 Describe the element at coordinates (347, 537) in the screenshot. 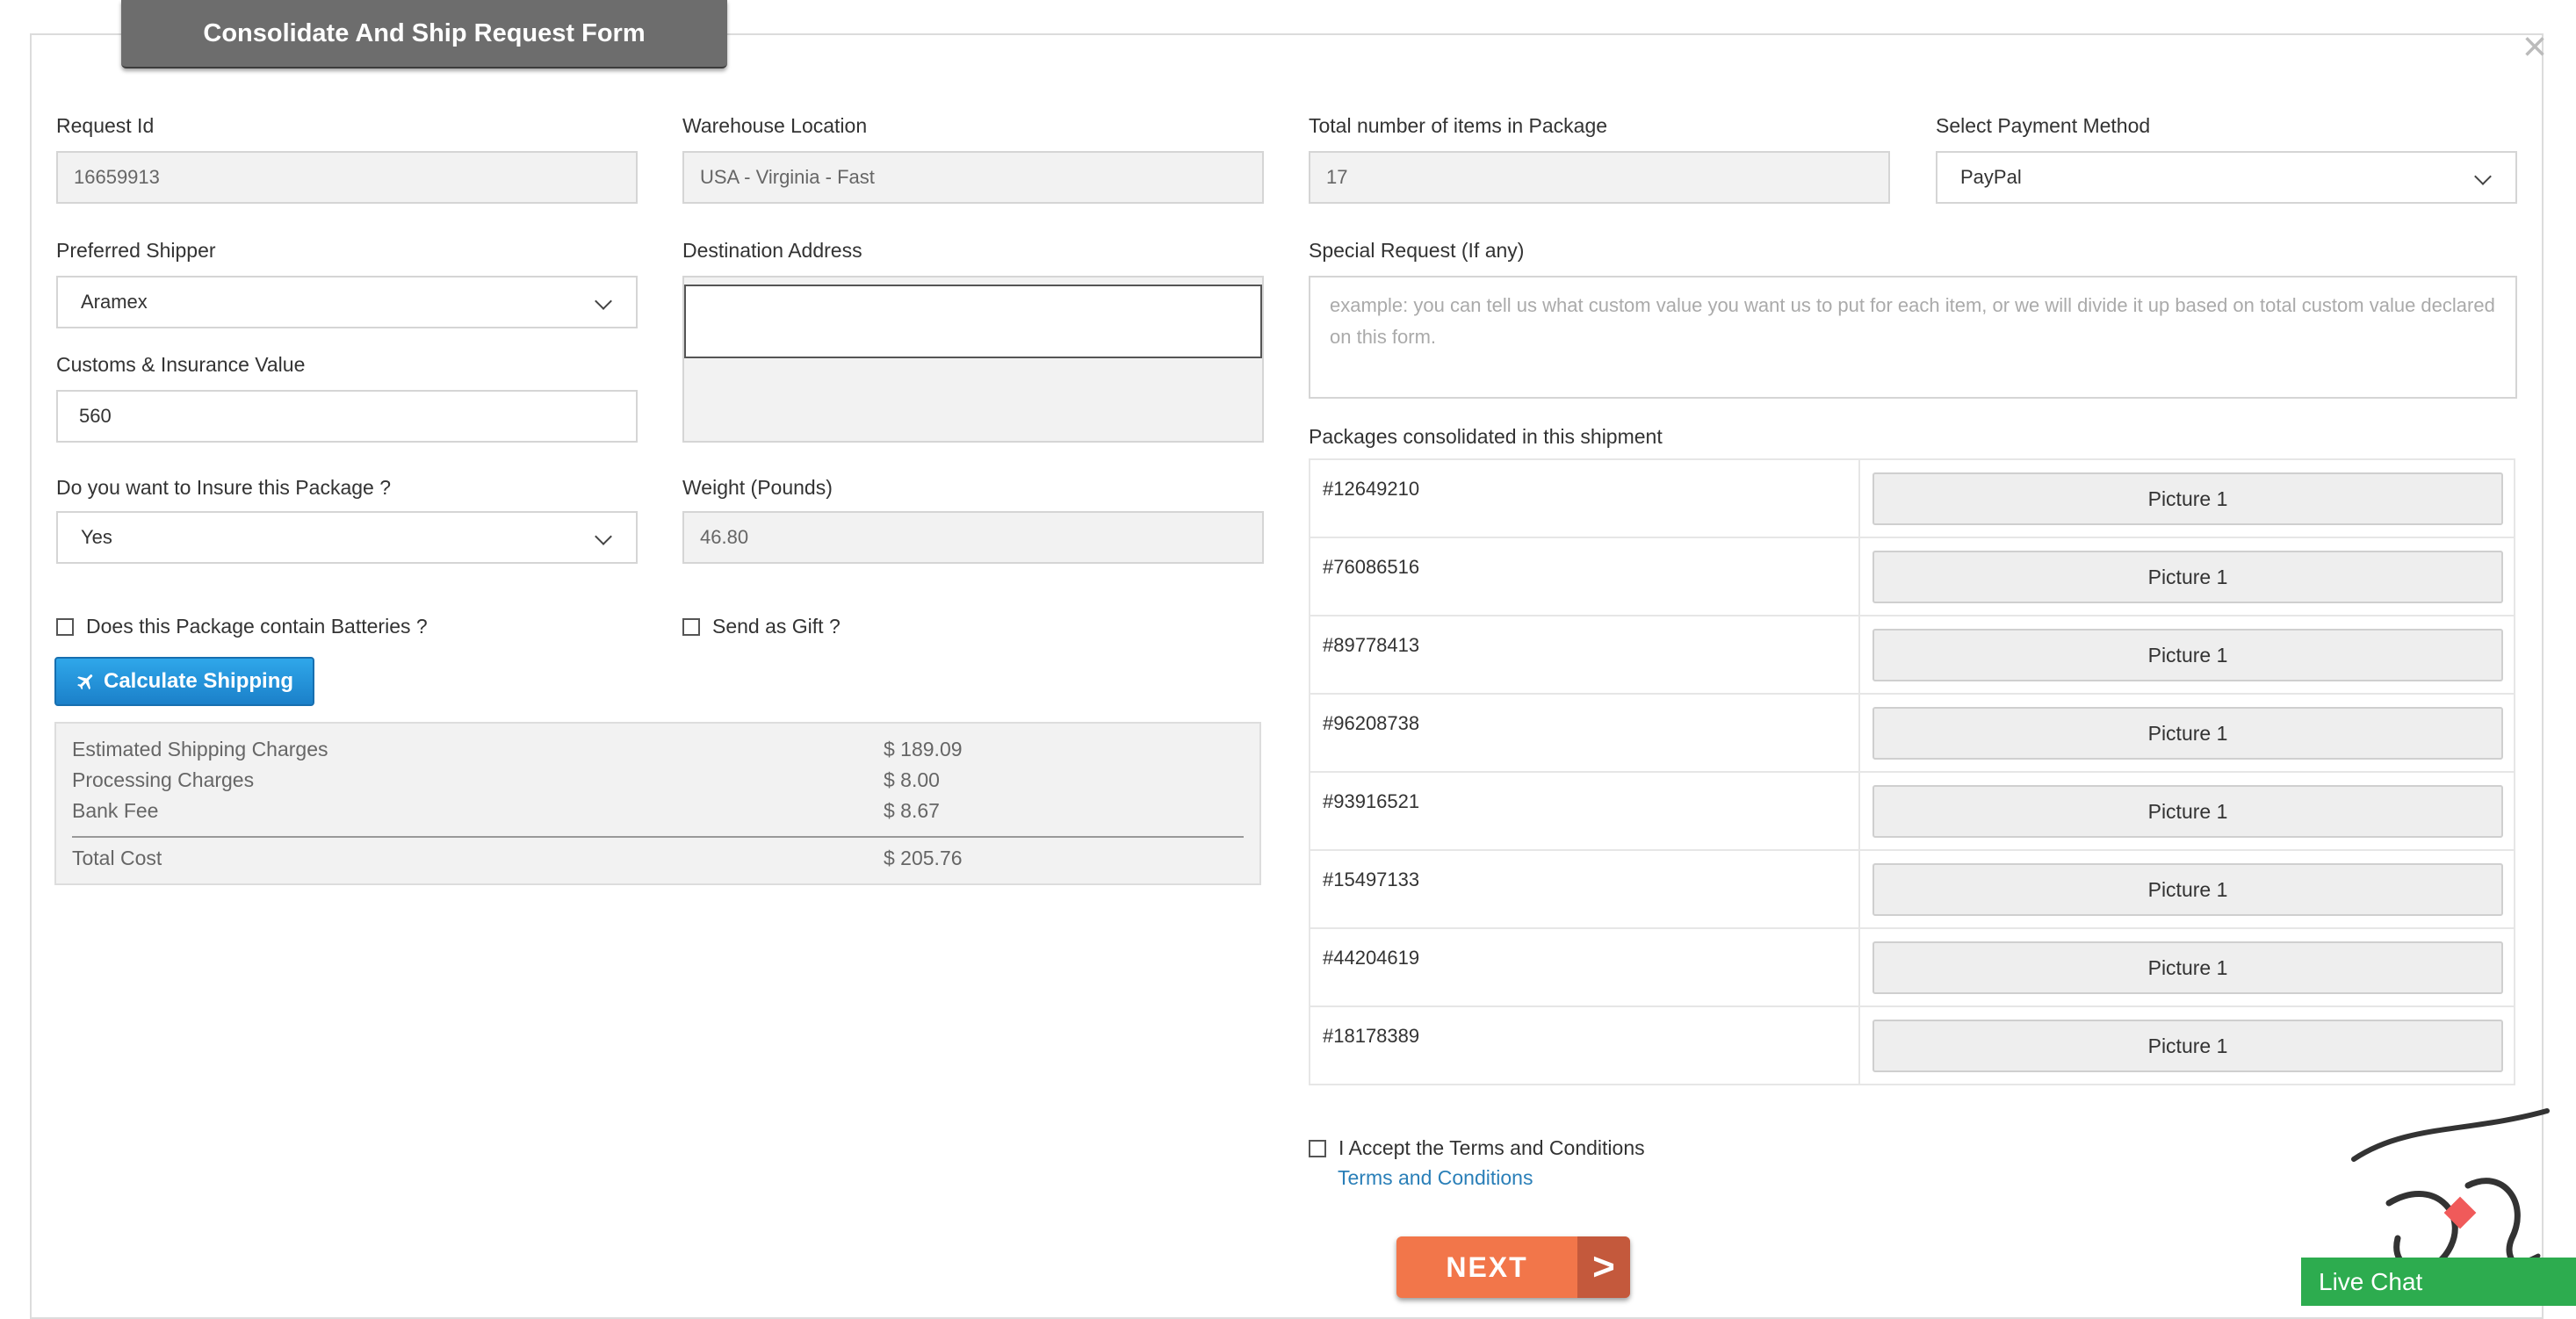

I see `insure-select: Yes` at that location.